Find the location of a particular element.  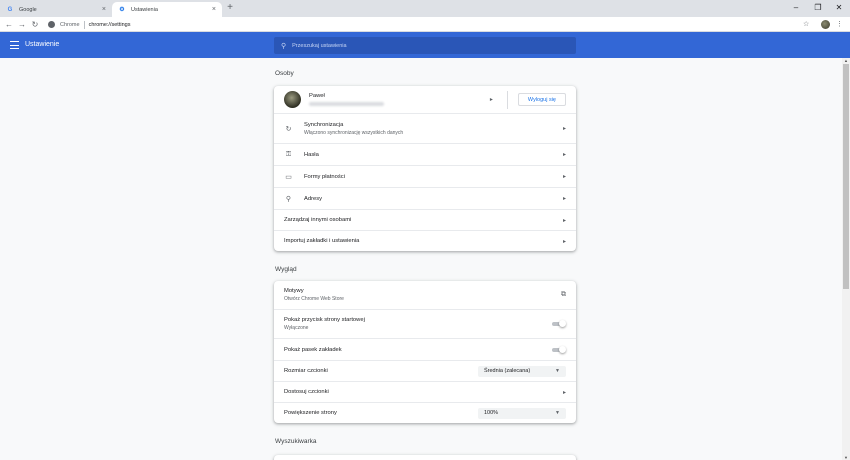

font-size-select: Średnia (zalecana) ▼ is located at coordinates (522, 371).